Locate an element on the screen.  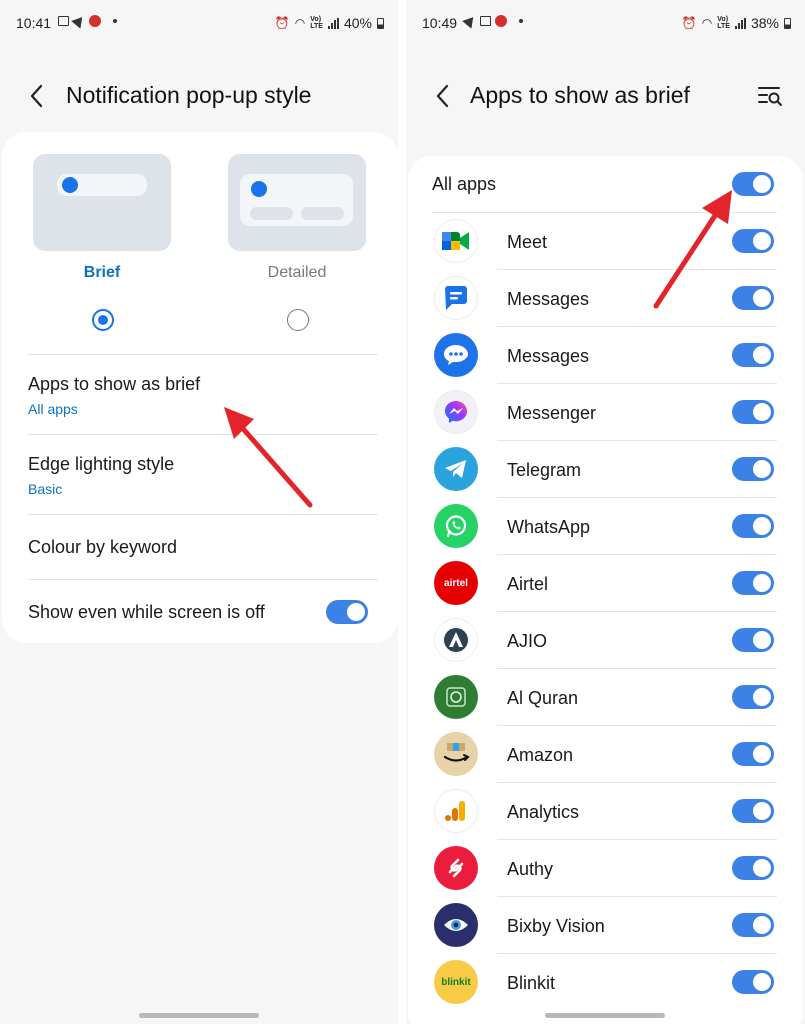
app-row: blinkit Blinkit is located at coordinates (605, 982).